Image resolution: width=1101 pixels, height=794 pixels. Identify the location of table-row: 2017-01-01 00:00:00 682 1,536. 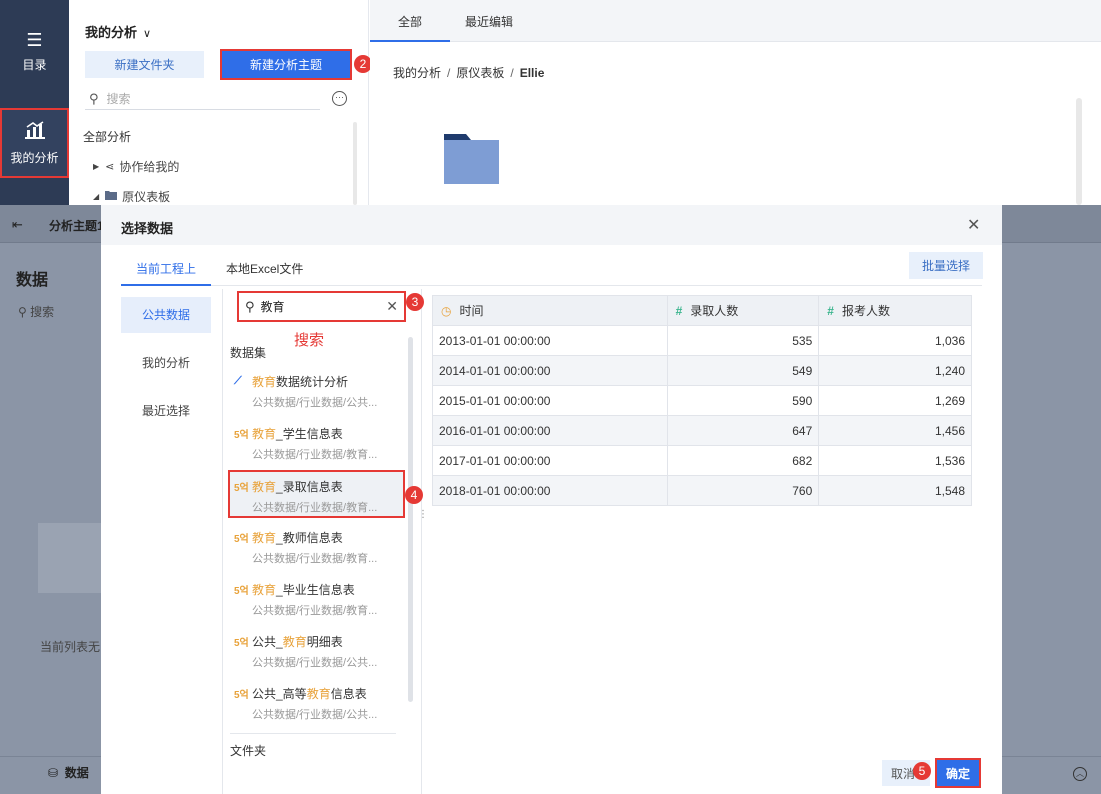
(702, 460).